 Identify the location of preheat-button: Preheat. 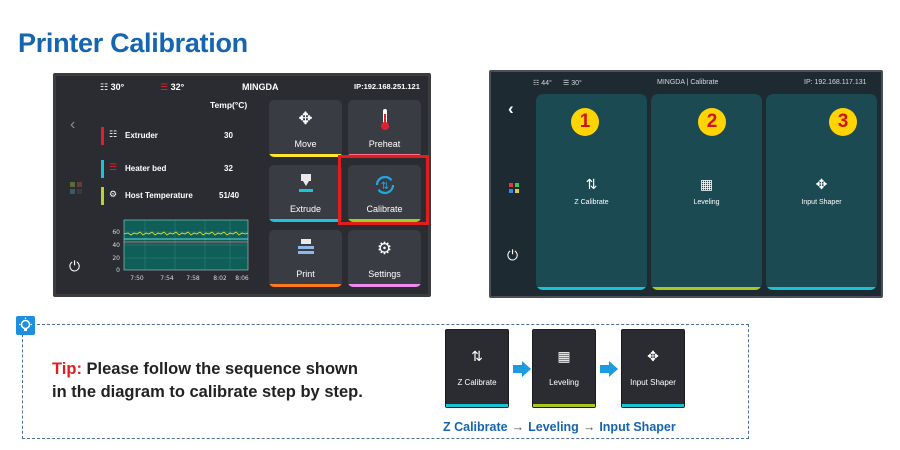
(384, 128).